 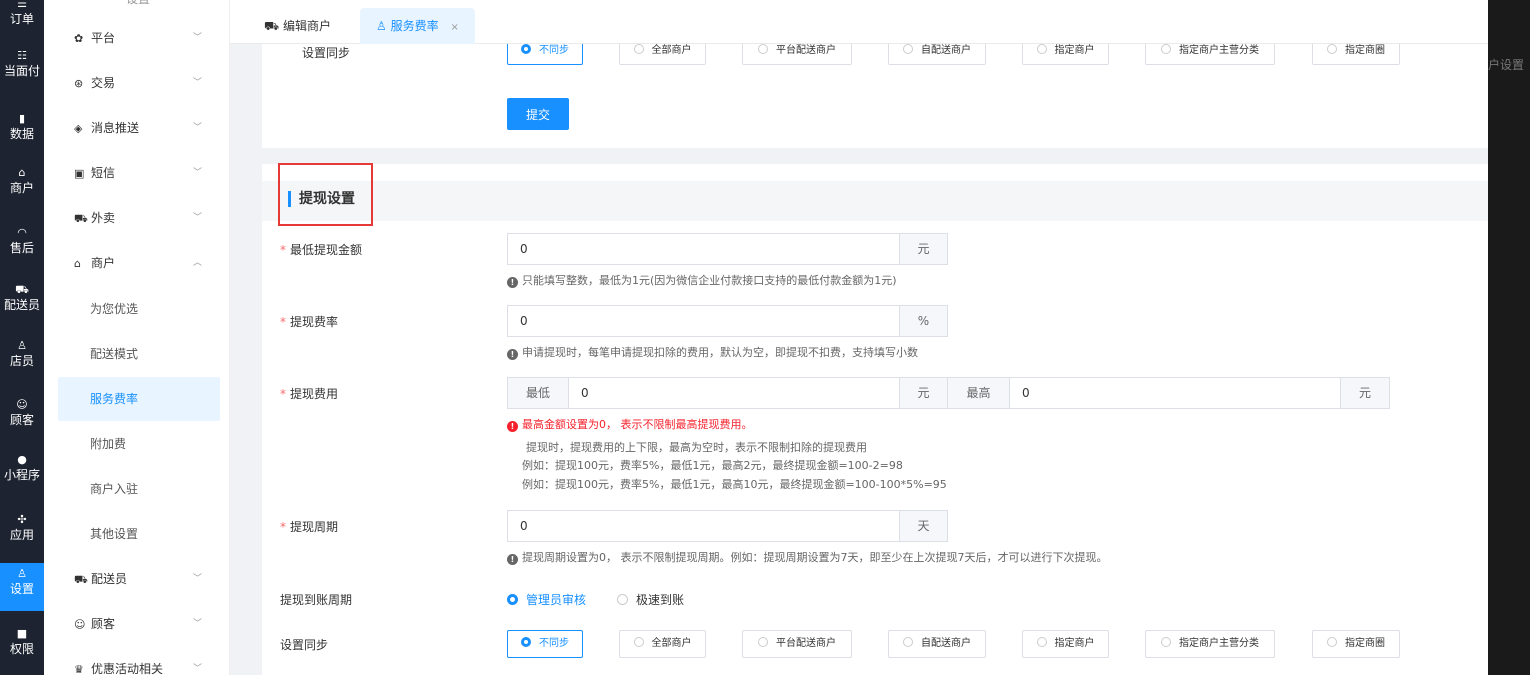 What do you see at coordinates (22, 5) in the screenshot?
I see `list-icon: ☰` at bounding box center [22, 5].